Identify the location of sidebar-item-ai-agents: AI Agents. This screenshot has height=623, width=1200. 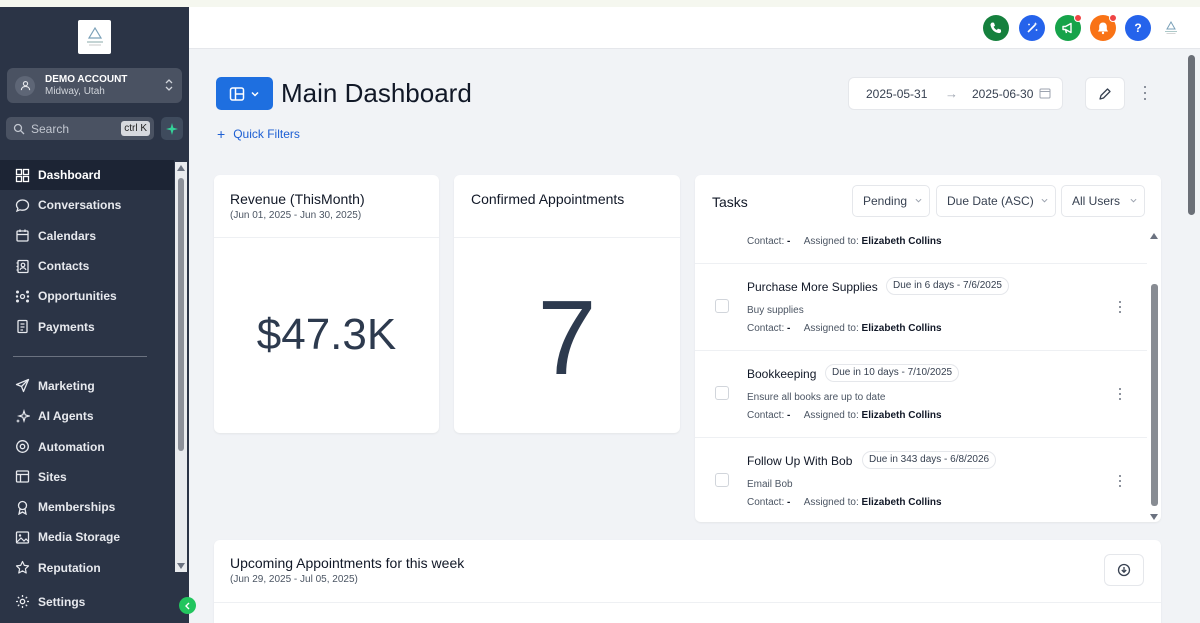
(87, 416).